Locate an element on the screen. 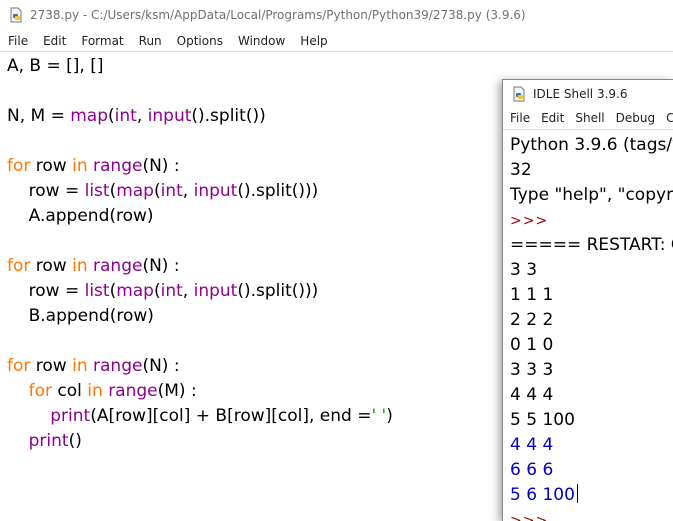 Image resolution: width=673 pixels, height=521 pixels. code-line: print() is located at coordinates (200, 441).